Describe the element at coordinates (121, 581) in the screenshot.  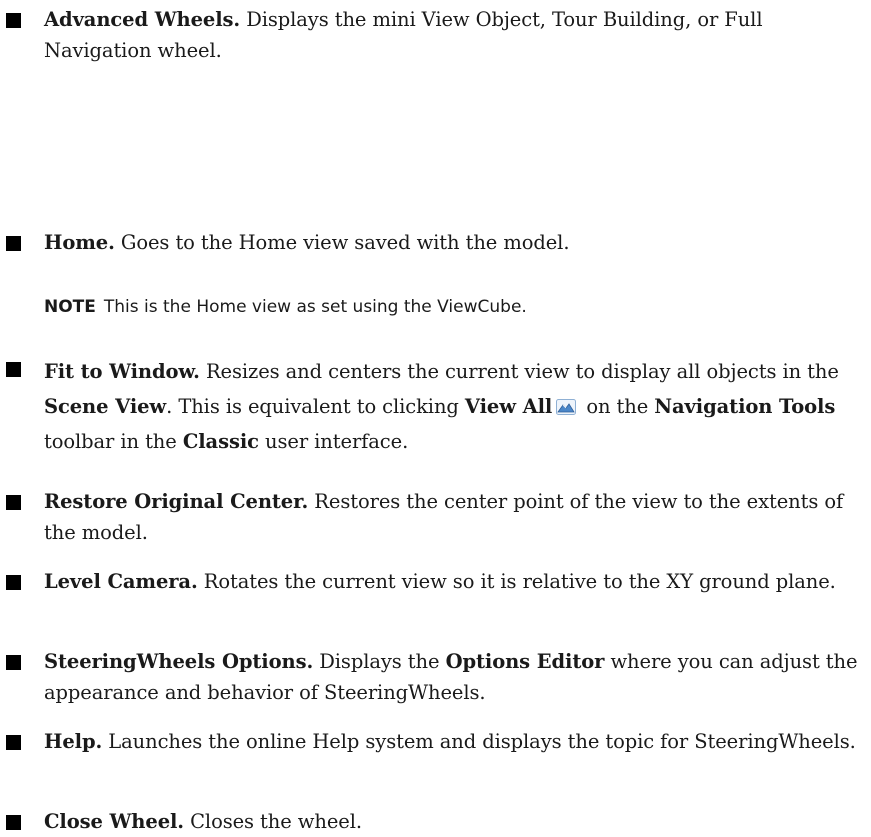
I see `item-title: Level Camera.` at that location.